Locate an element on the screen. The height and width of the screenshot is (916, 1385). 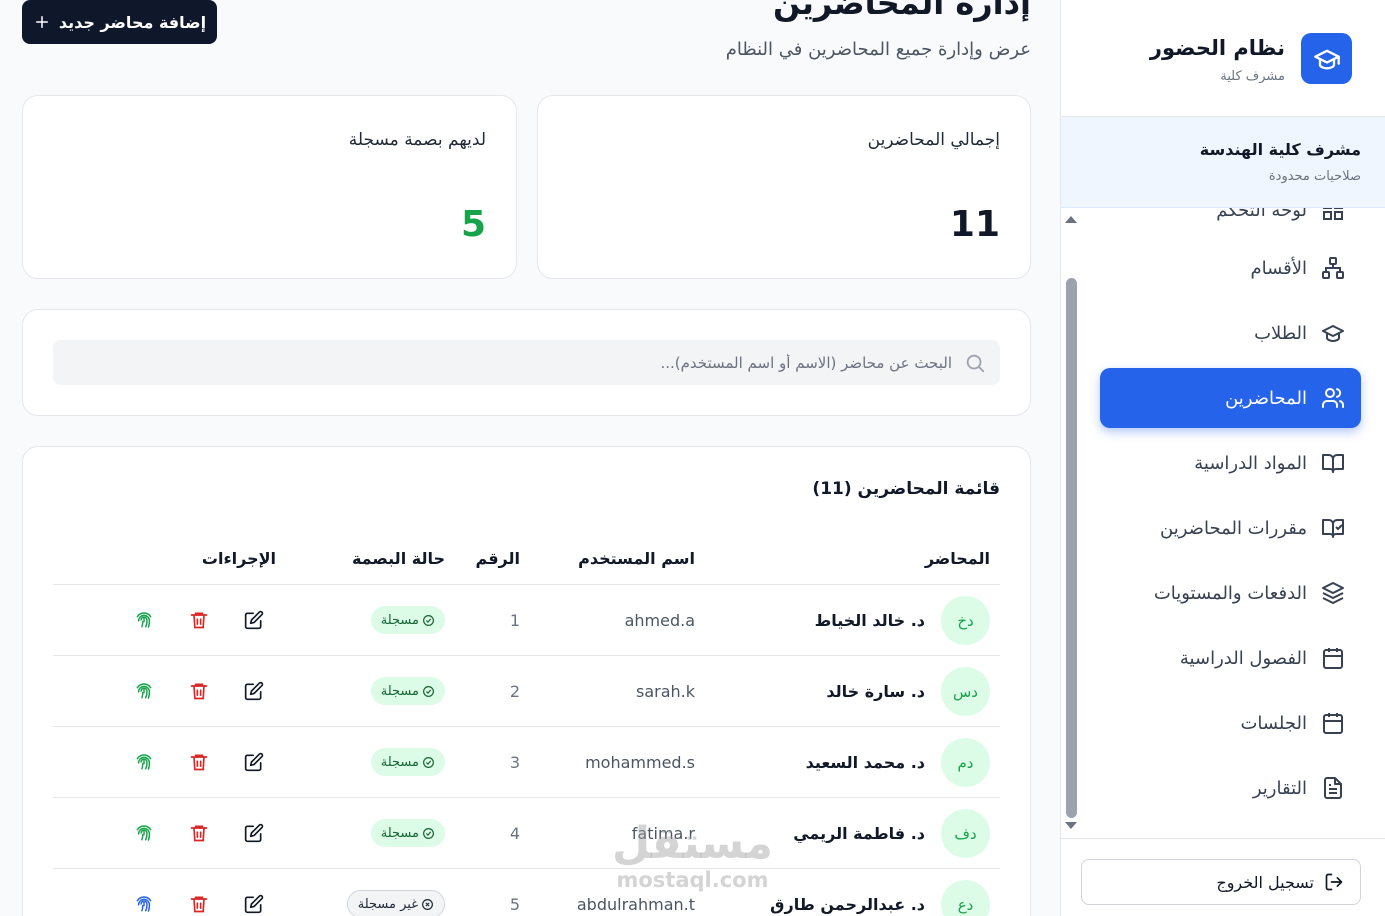
sidebar-item-students: الطلاب is located at coordinates (1230, 333).